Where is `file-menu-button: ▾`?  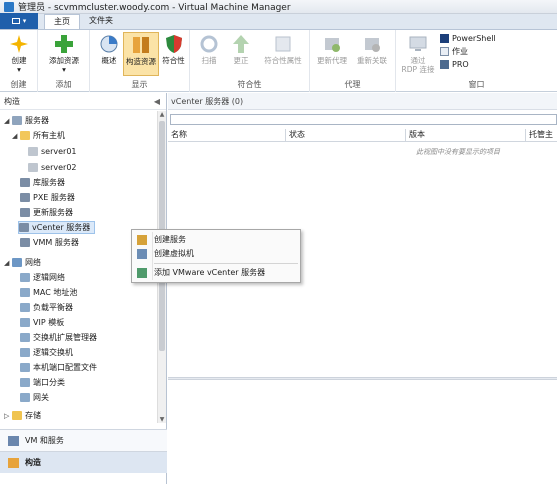
file-menu-button: ▾ is located at coordinates (19, 21).